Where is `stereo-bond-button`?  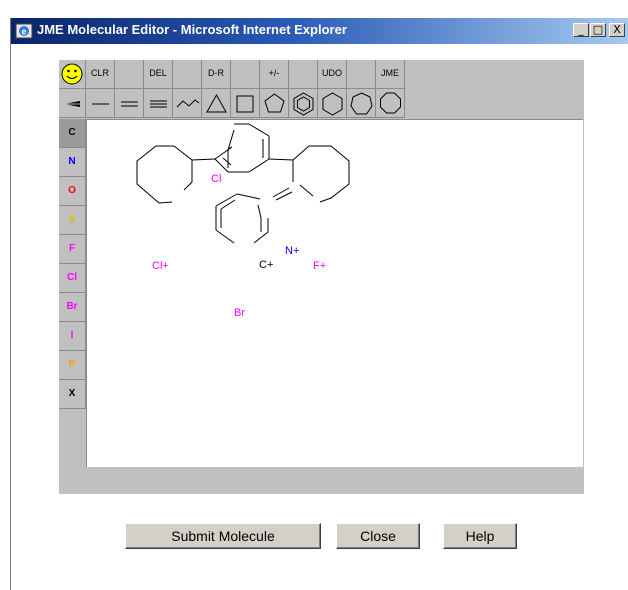
stereo-bond-button is located at coordinates (72, 103).